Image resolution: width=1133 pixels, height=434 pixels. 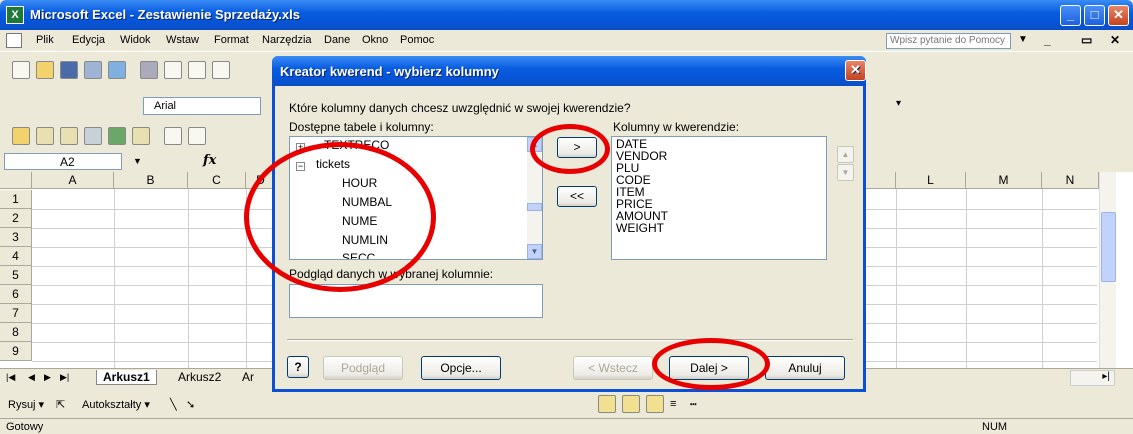 I want to click on move-down-icon: ▼, so click(x=845, y=172).